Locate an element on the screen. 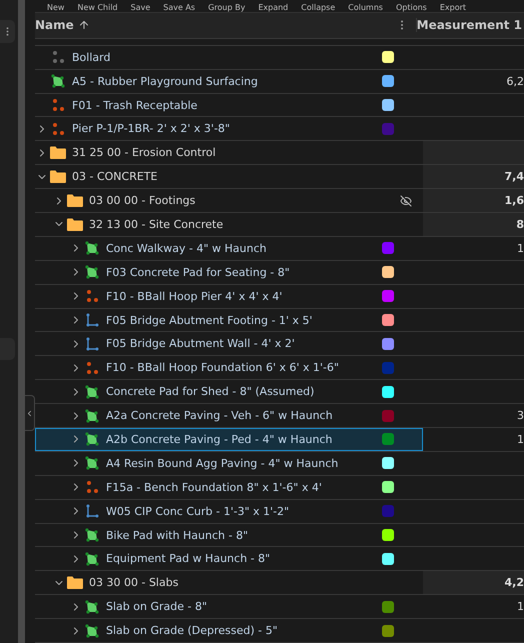 This screenshot has width=524, height=643. item-name: Concrete Pad for Shed - 8" (Assumed) is located at coordinates (211, 391).